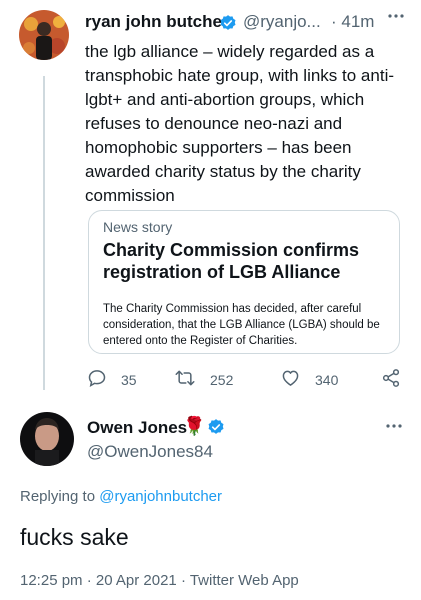  I want to click on owen-display-name: Owen Jones, so click(137, 428).